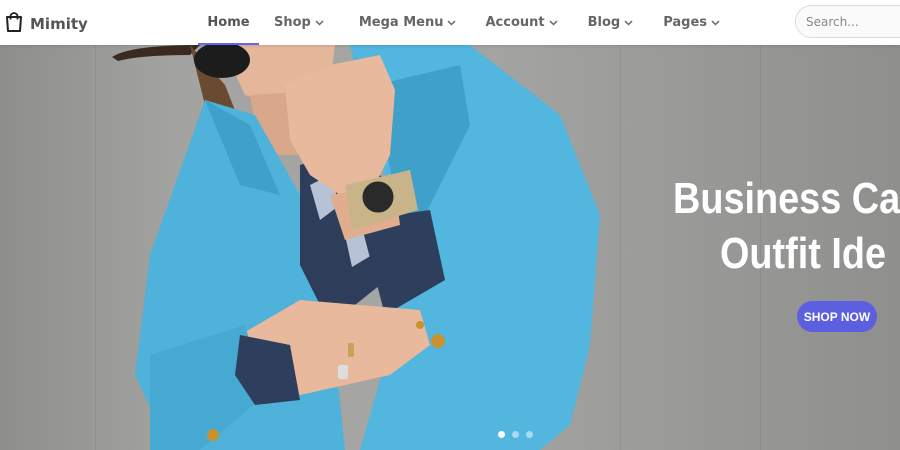  Describe the element at coordinates (786, 198) in the screenshot. I see `hero-headline-line1: Business Ca` at that location.